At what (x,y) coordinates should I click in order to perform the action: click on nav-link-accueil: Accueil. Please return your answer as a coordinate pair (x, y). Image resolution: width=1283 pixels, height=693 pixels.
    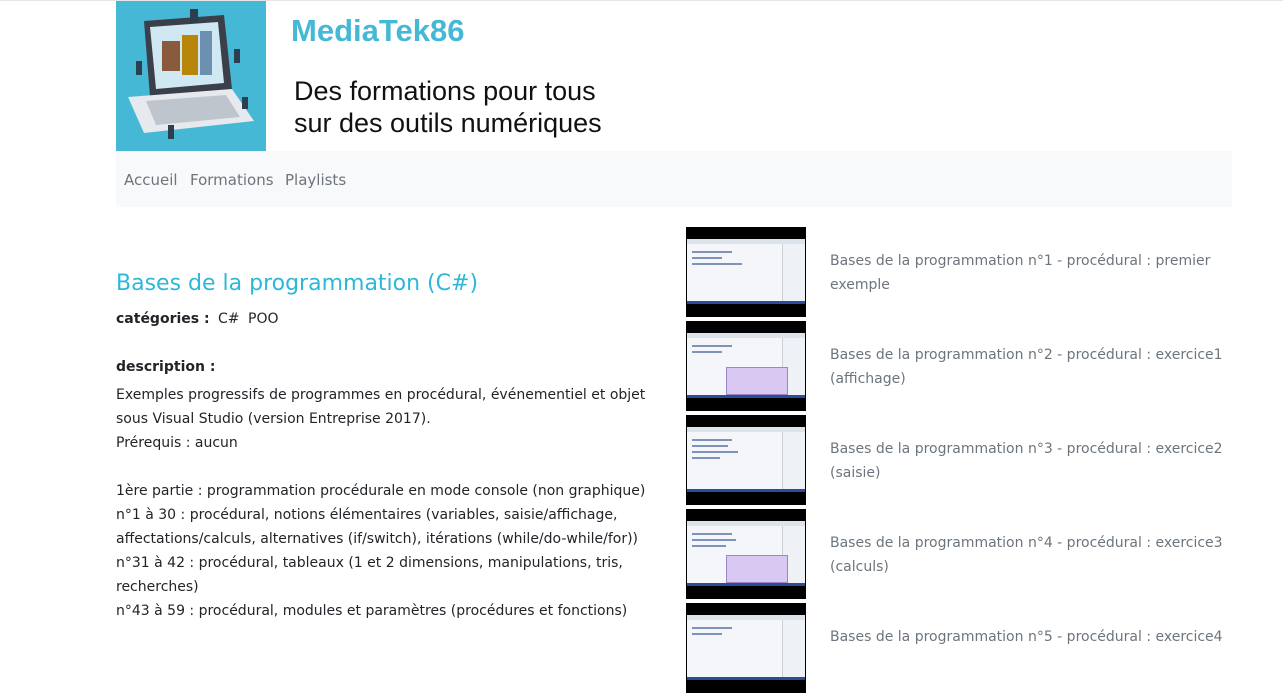
    Looking at the image, I should click on (151, 180).